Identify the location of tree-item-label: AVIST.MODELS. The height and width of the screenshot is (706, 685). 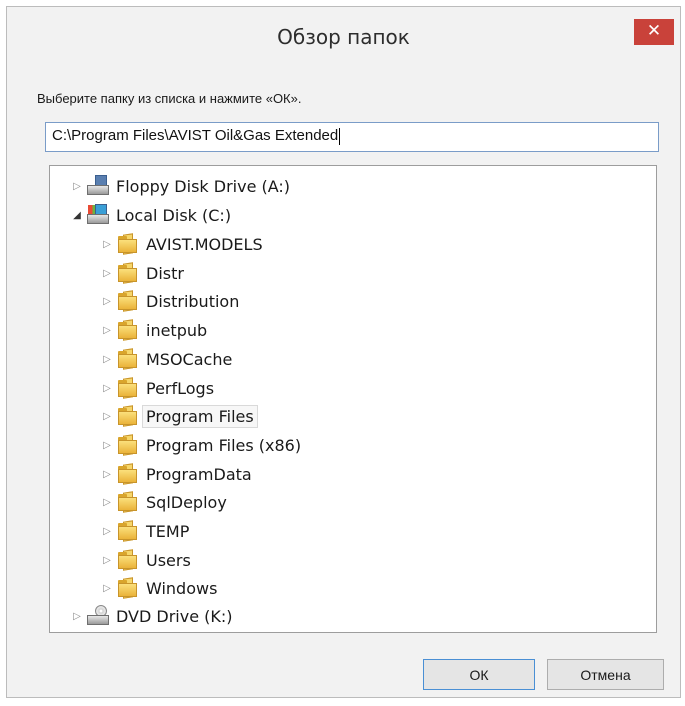
(204, 244).